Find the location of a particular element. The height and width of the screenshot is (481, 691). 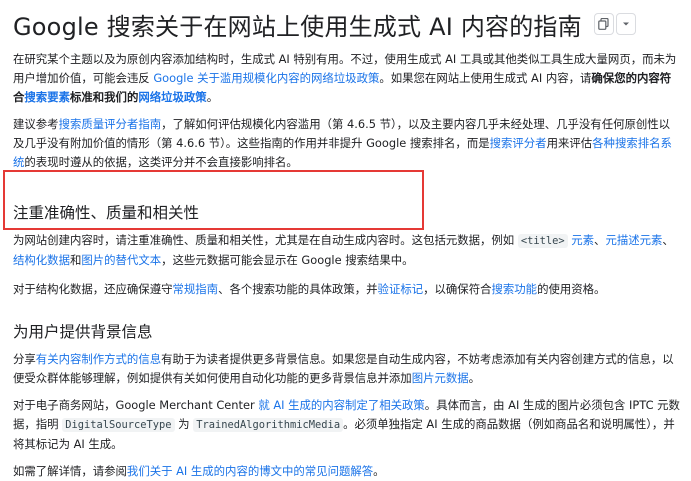

title-actions is located at coordinates (614, 24).